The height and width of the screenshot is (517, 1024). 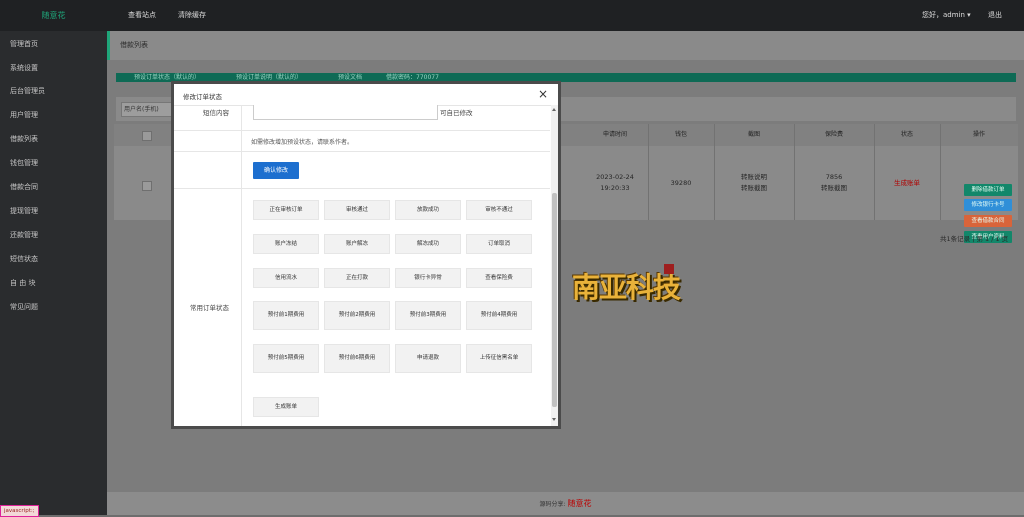 I want to click on breadcrumb: 借款列表, so click(x=565, y=45).